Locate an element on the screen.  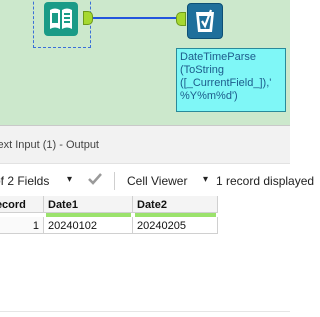
fields-selector: of 2 Fields is located at coordinates (24, 181).